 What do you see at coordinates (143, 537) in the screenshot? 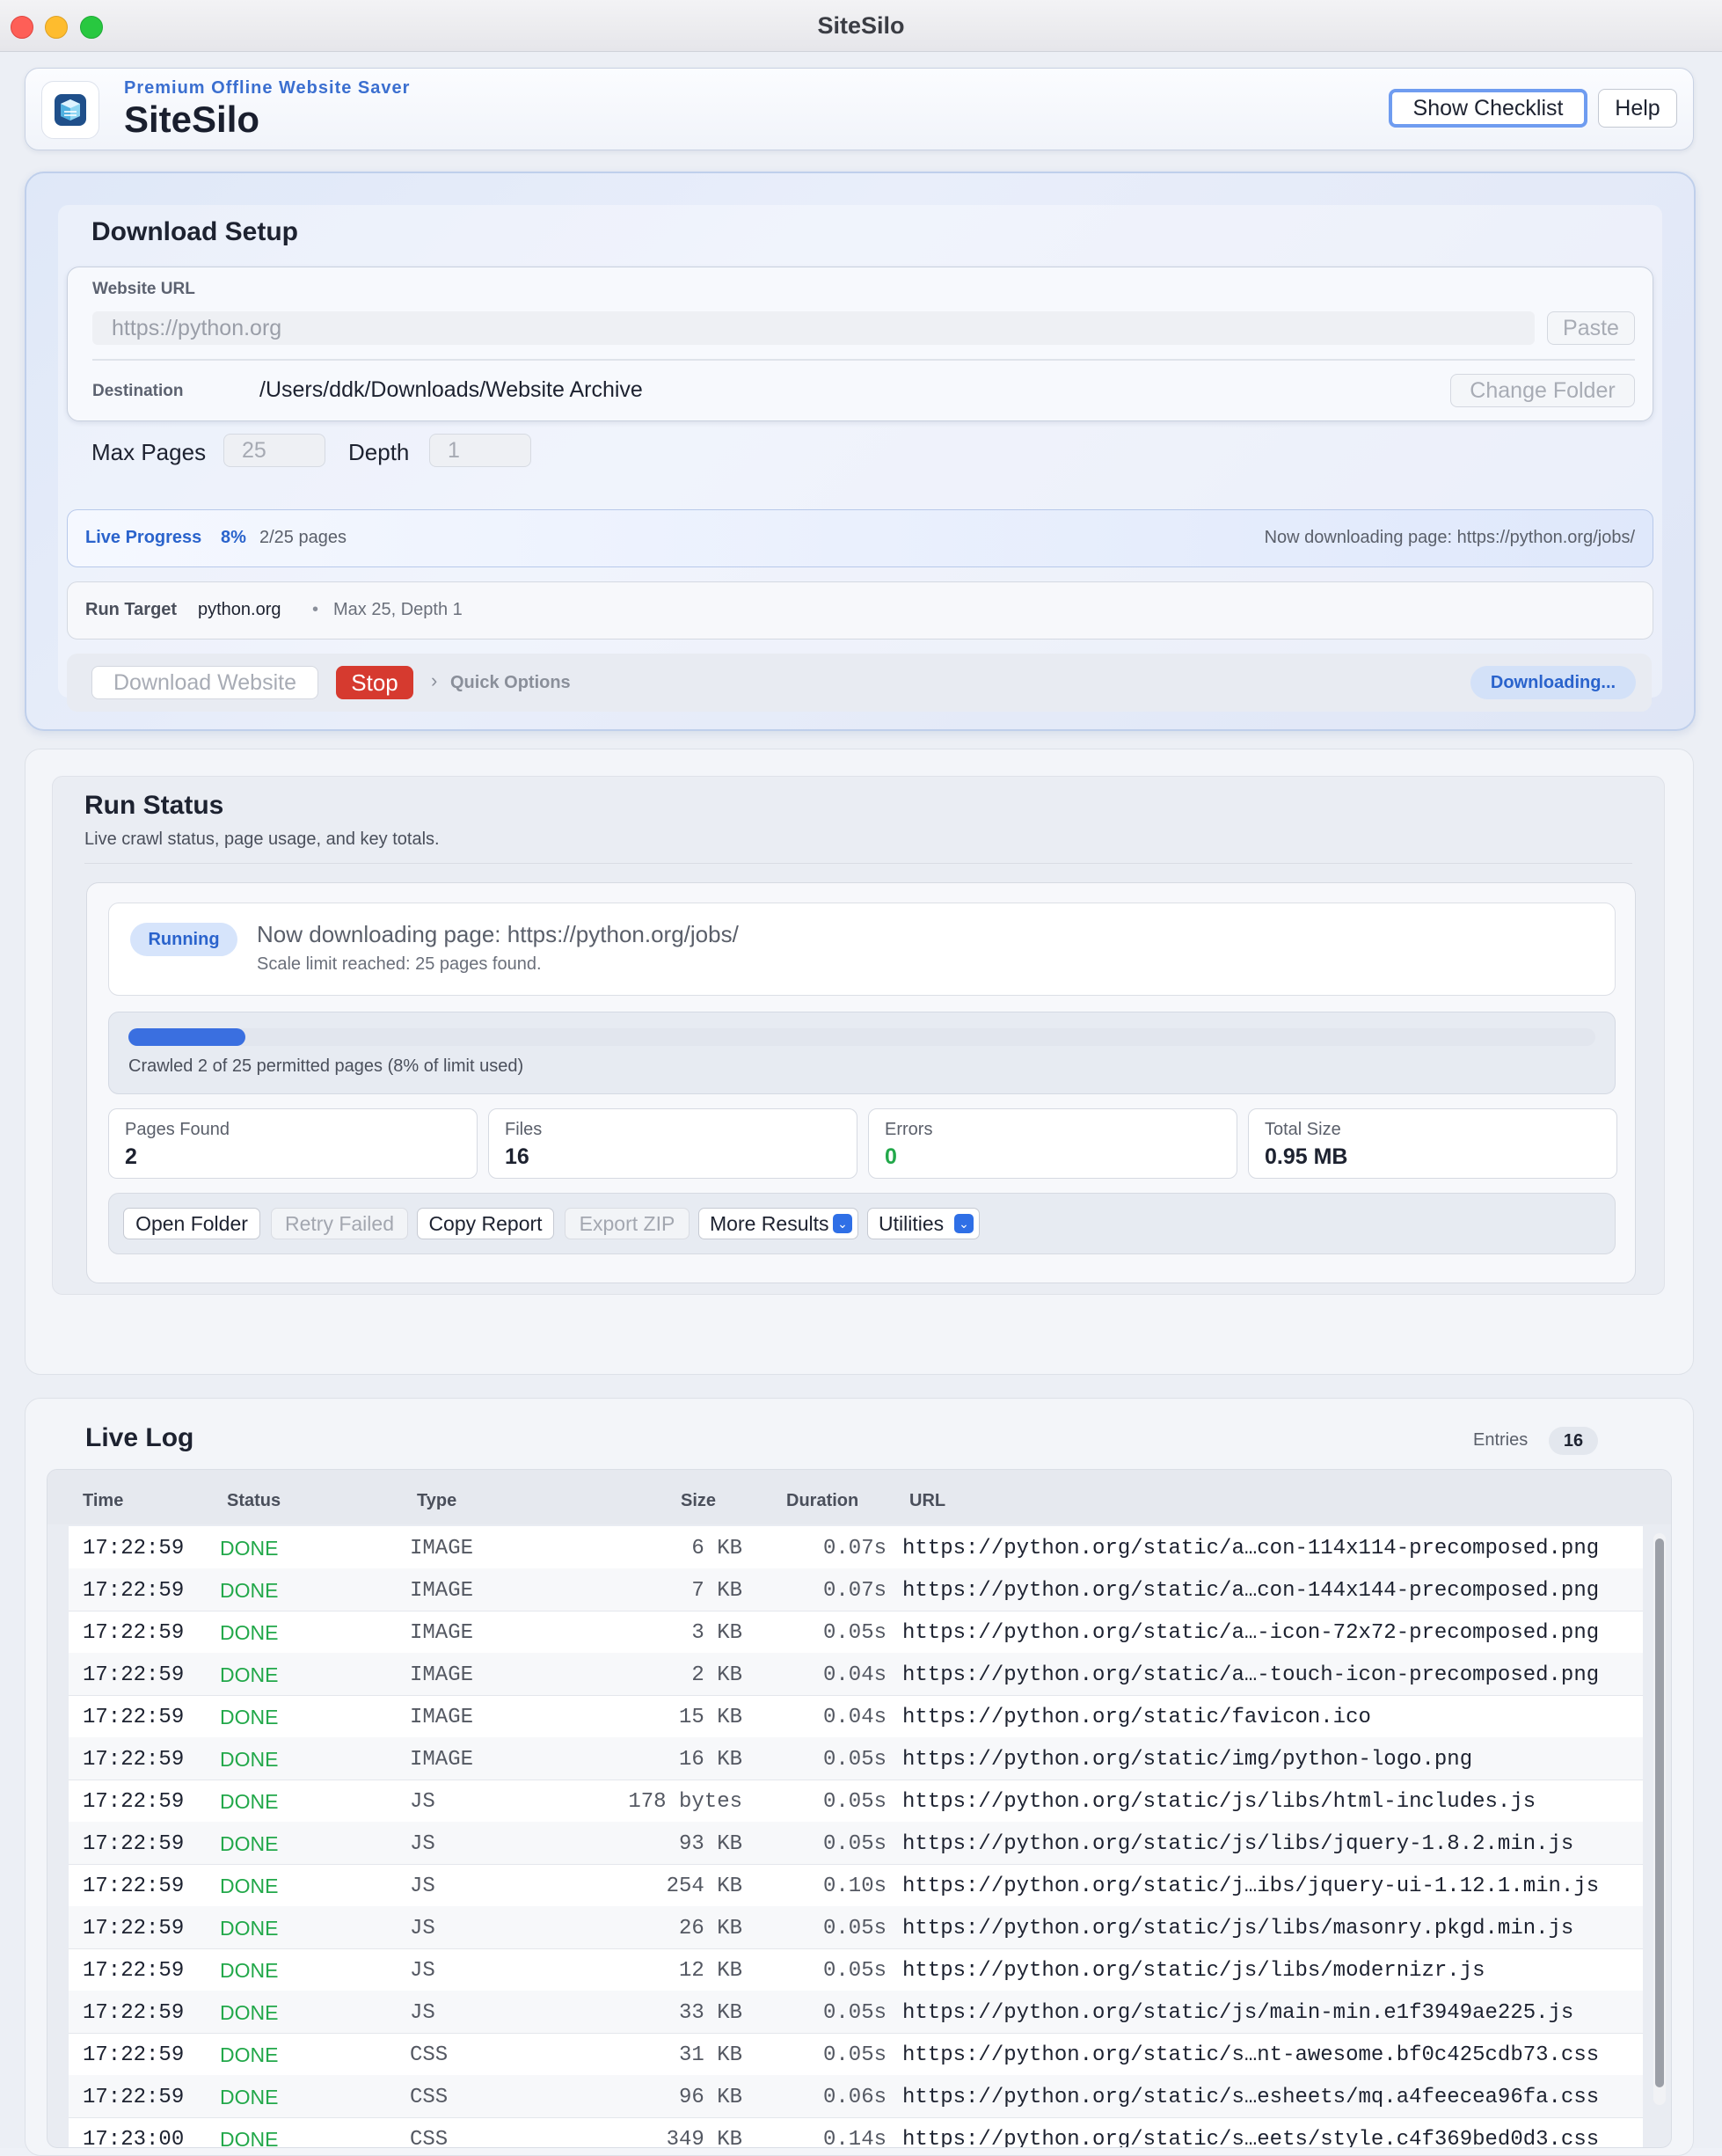
I see `live-progress-label: Live Progress` at bounding box center [143, 537].